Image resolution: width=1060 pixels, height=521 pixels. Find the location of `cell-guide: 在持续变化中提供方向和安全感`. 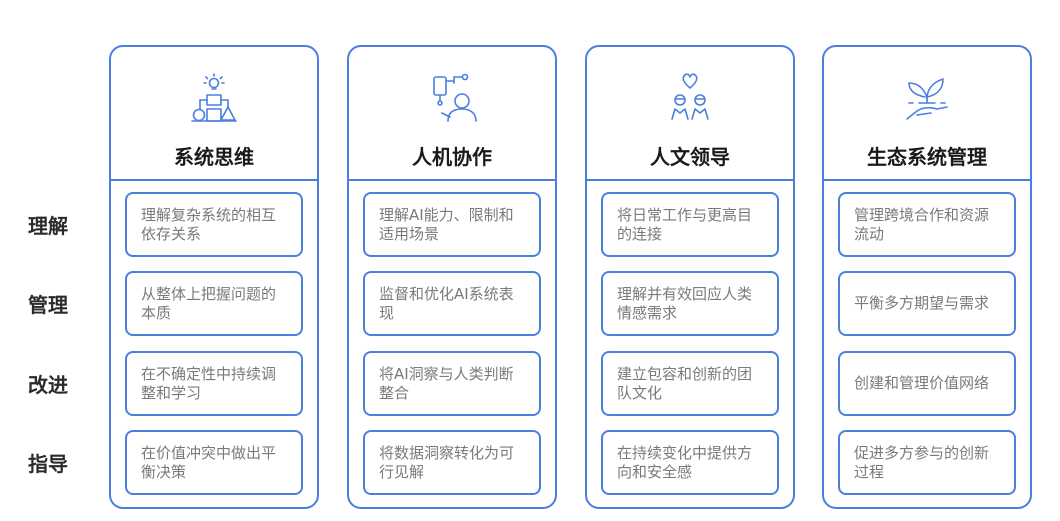

cell-guide: 在持续变化中提供方向和安全感 is located at coordinates (690, 462).